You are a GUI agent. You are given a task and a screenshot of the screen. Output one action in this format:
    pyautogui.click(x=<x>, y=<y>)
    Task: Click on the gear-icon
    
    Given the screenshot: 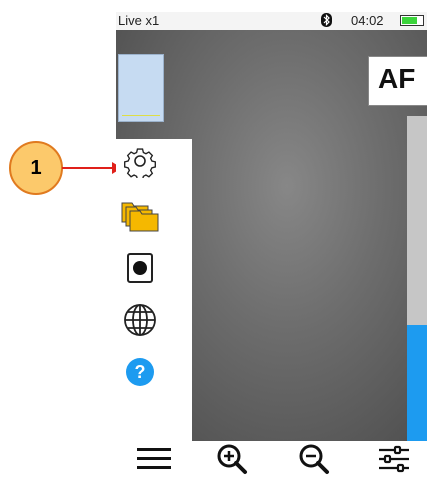 What is the action you would take?
    pyautogui.click(x=140, y=163)
    